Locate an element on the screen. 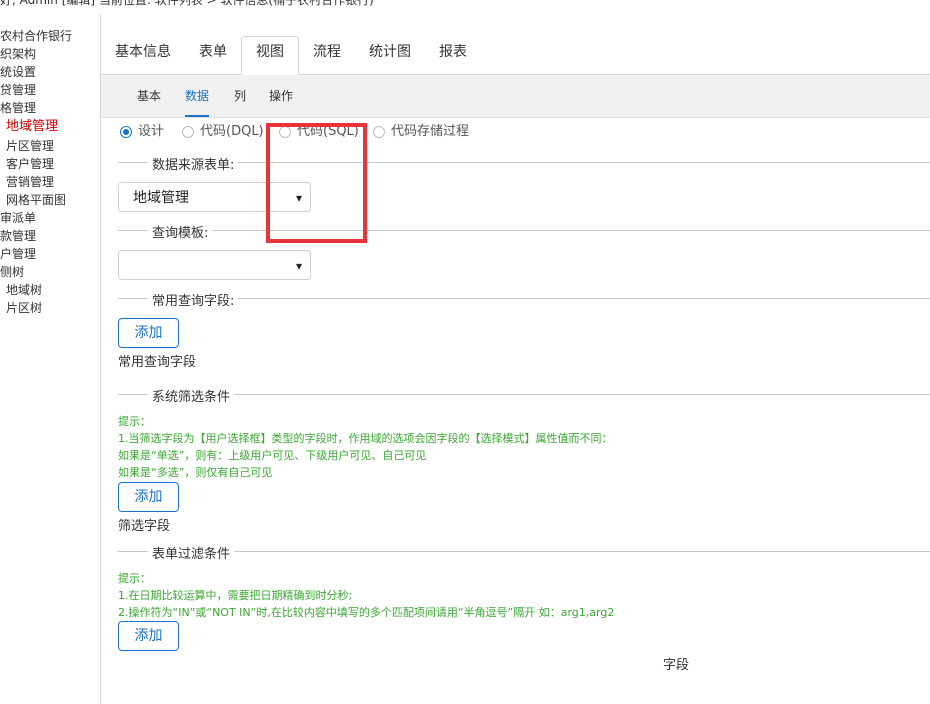 The height and width of the screenshot is (704, 930). sidebar-item: 格管理 is located at coordinates (18, 108).